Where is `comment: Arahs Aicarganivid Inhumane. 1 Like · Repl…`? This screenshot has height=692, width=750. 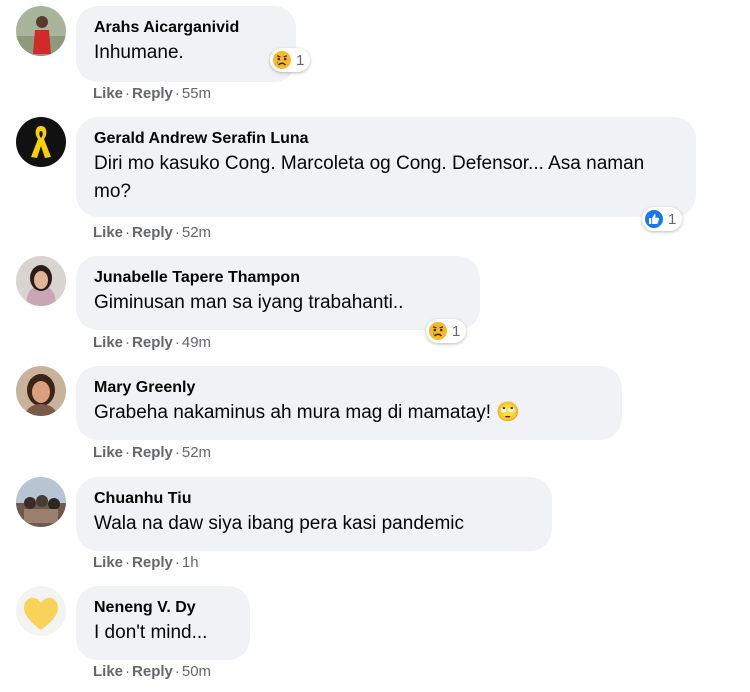 comment: Arahs Aicarganivid Inhumane. 1 Like · Repl… is located at coordinates (376, 56).